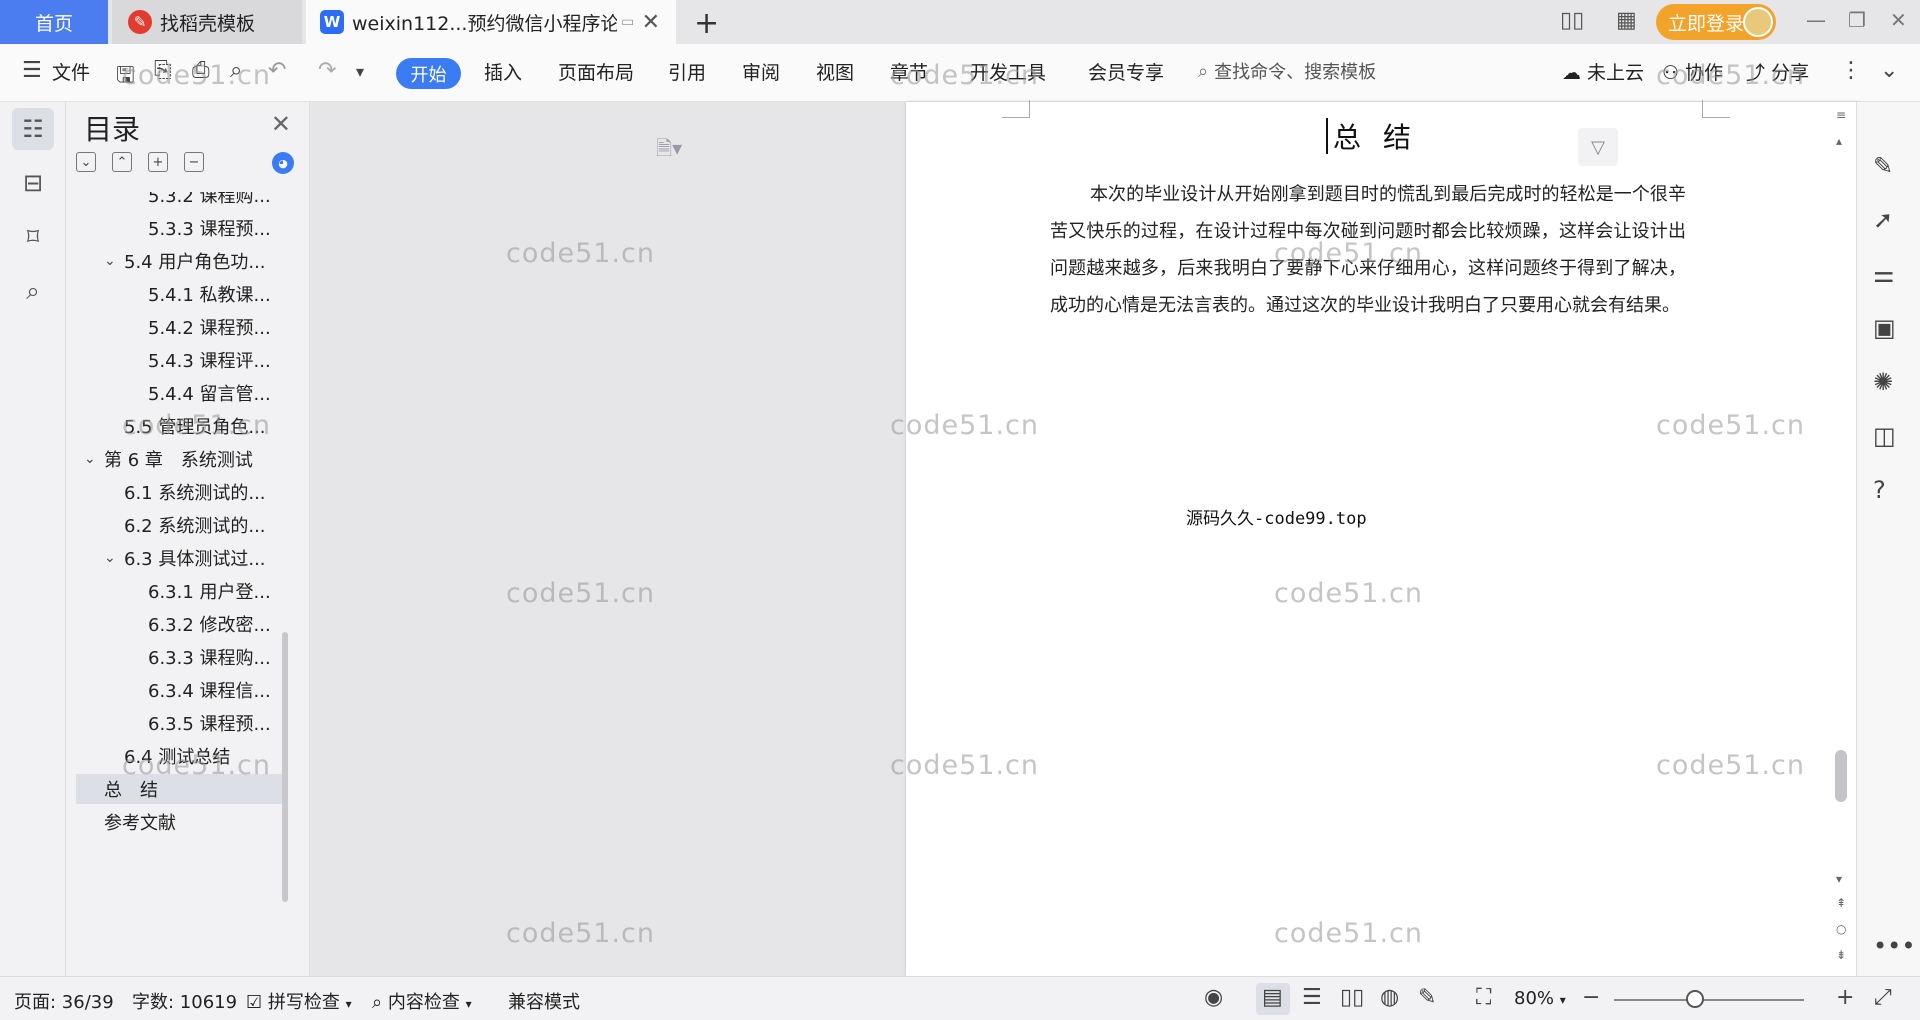 The width and height of the screenshot is (1920, 1020). Describe the element at coordinates (1883, 166) in the screenshot. I see `pen-icon: ✎` at that location.